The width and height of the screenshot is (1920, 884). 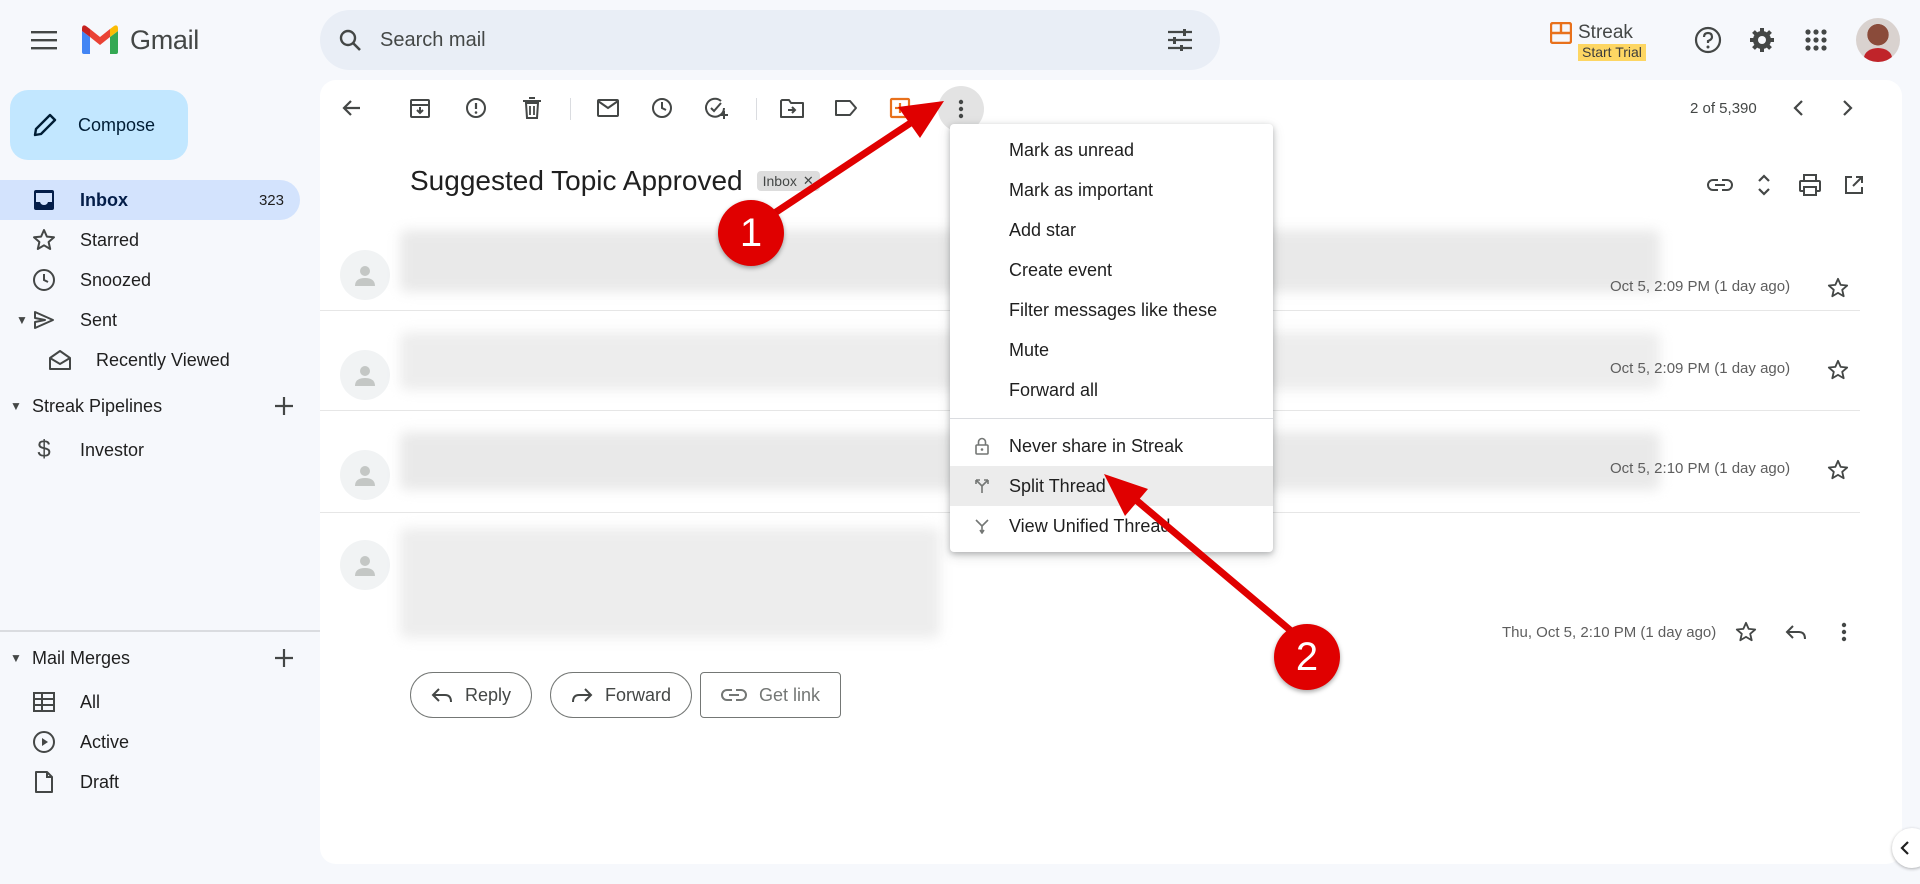 What do you see at coordinates (150, 702) in the screenshot?
I see `sidebar-item-all: All` at bounding box center [150, 702].